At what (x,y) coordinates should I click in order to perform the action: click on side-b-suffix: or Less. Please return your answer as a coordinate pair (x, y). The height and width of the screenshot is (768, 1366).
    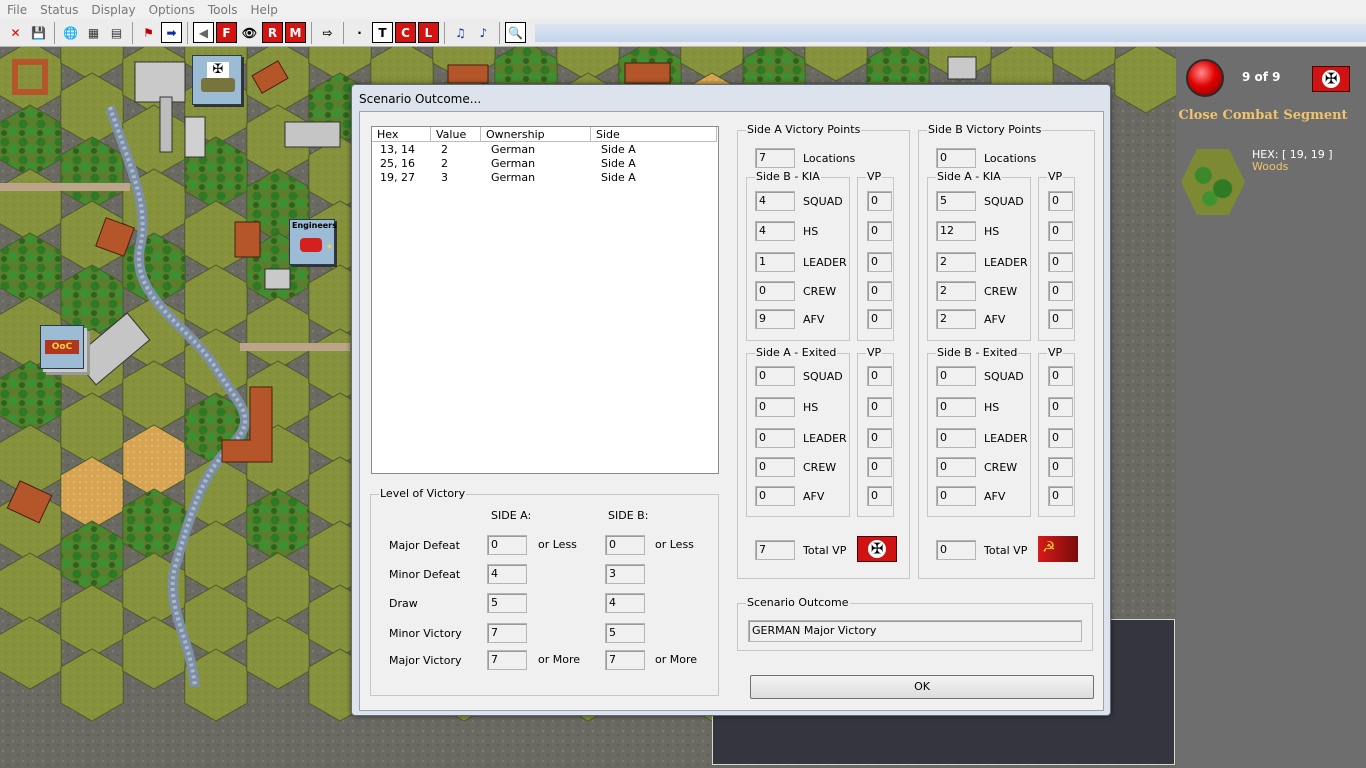
    Looking at the image, I should click on (674, 544).